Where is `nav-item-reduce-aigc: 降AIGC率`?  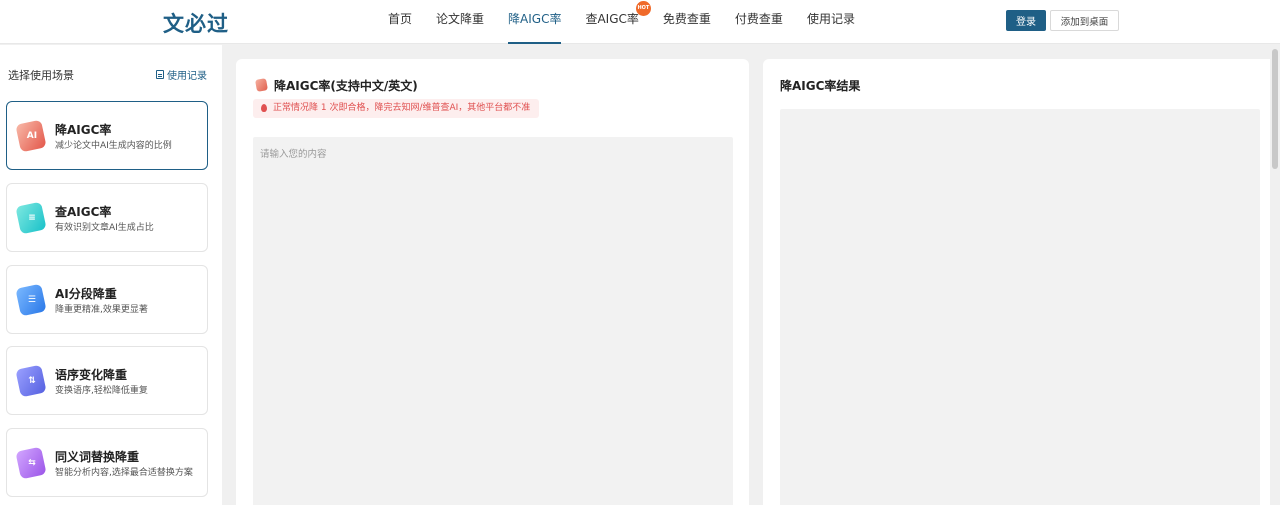 nav-item-reduce-aigc: 降AIGC率 is located at coordinates (535, 22).